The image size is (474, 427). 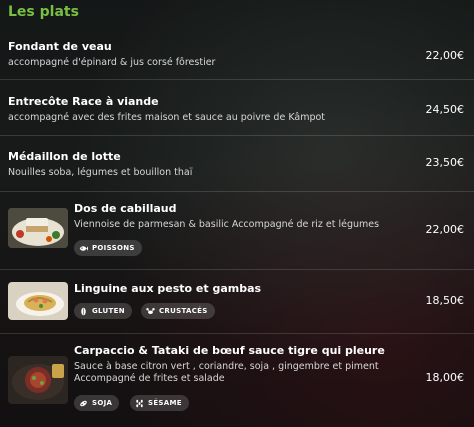 I want to click on item-price: 24,50€, so click(x=445, y=109).